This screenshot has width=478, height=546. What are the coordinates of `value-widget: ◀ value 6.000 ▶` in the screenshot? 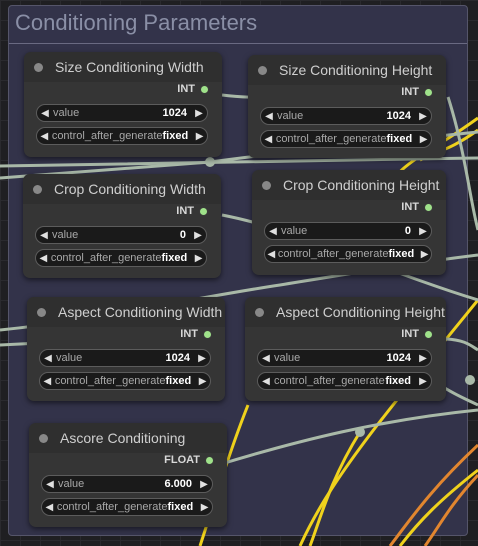 It's located at (127, 484).